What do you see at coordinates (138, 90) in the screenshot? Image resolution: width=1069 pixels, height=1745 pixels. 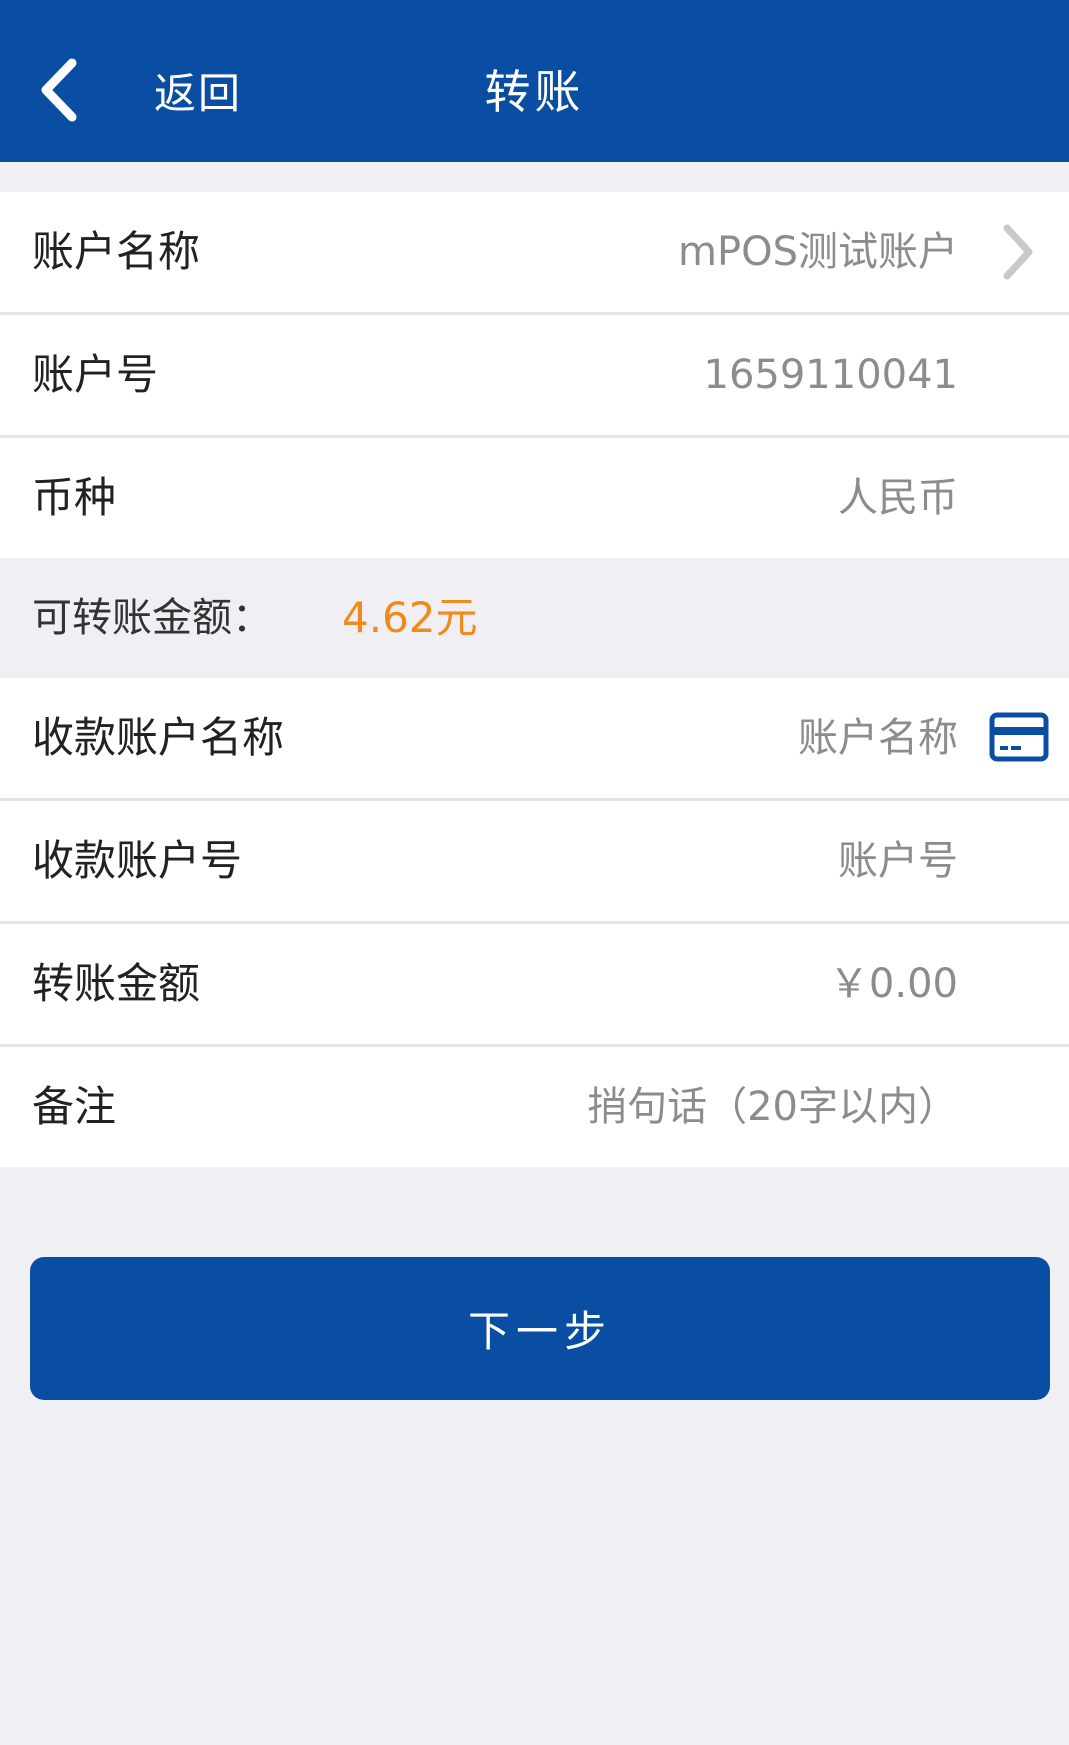 I see `back-button: 返回` at bounding box center [138, 90].